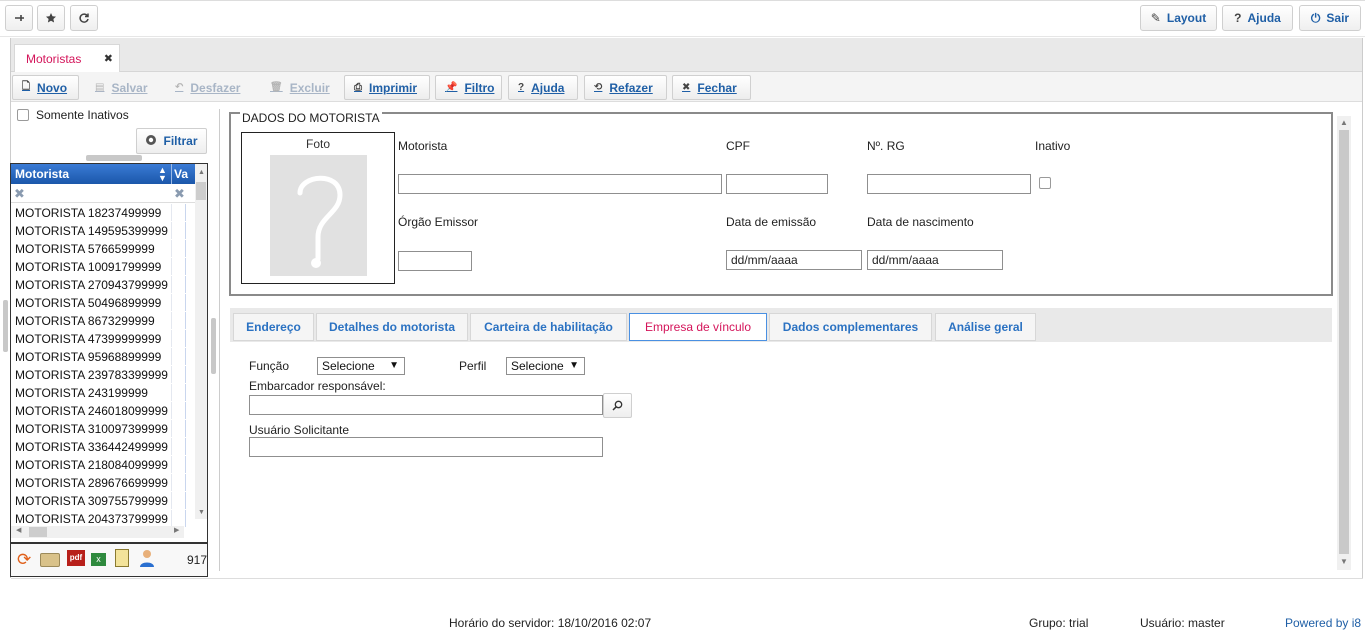  I want to click on scroll-down-icon: ▼, so click(201, 512).